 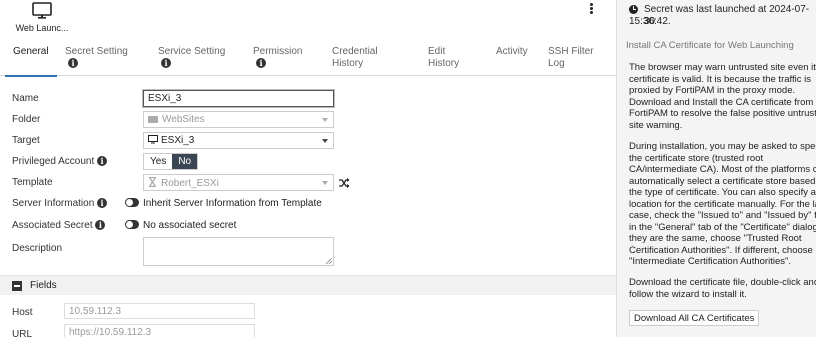 What do you see at coordinates (238, 251) in the screenshot?
I see `description-textarea` at bounding box center [238, 251].